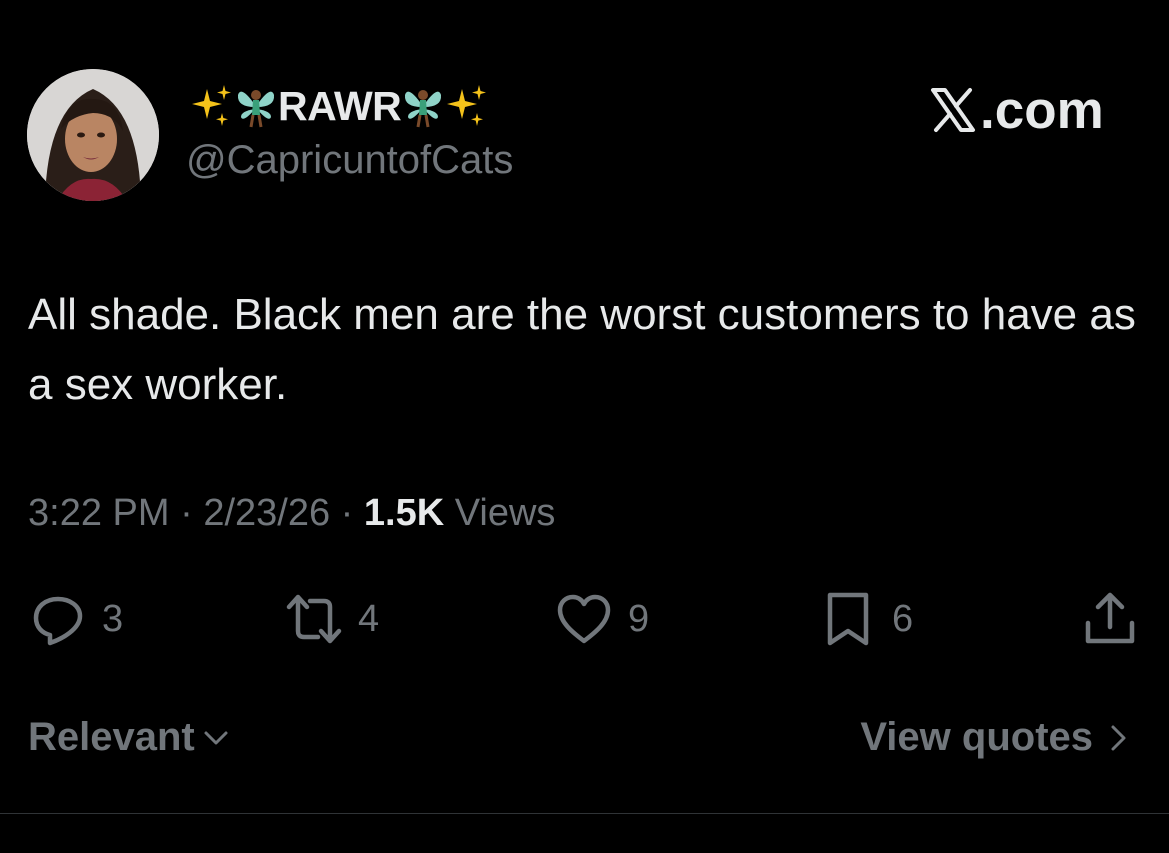 The width and height of the screenshot is (1169, 853). What do you see at coordinates (58, 621) in the screenshot?
I see `reply-icon` at bounding box center [58, 621].